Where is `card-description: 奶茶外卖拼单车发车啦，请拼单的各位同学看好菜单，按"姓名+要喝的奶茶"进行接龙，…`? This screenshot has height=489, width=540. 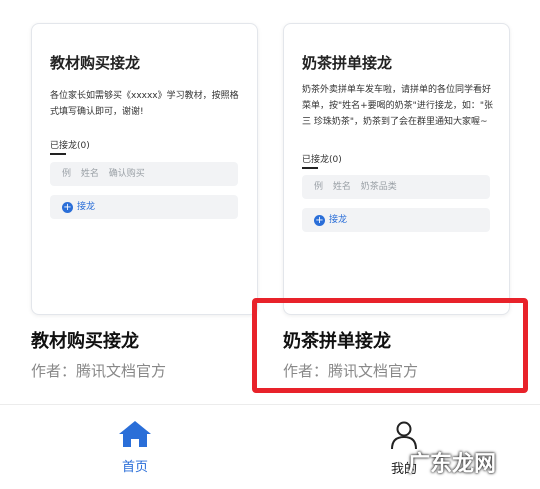
card-description: 奶茶外卖拼单车发车啦，请拼单的各位同学看好菜单，按"姓名+要喝的奶茶"进行接龙，… is located at coordinates (397, 106).